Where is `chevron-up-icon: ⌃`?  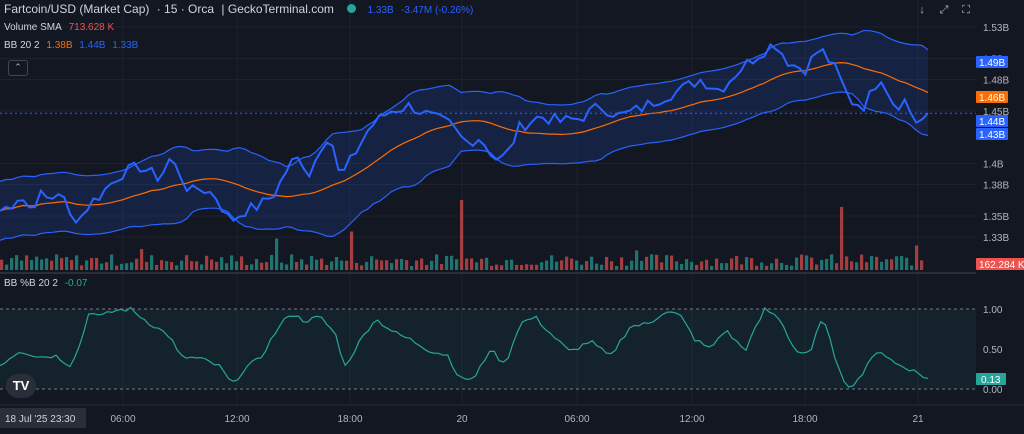 chevron-up-icon: ⌃ is located at coordinates (18, 67).